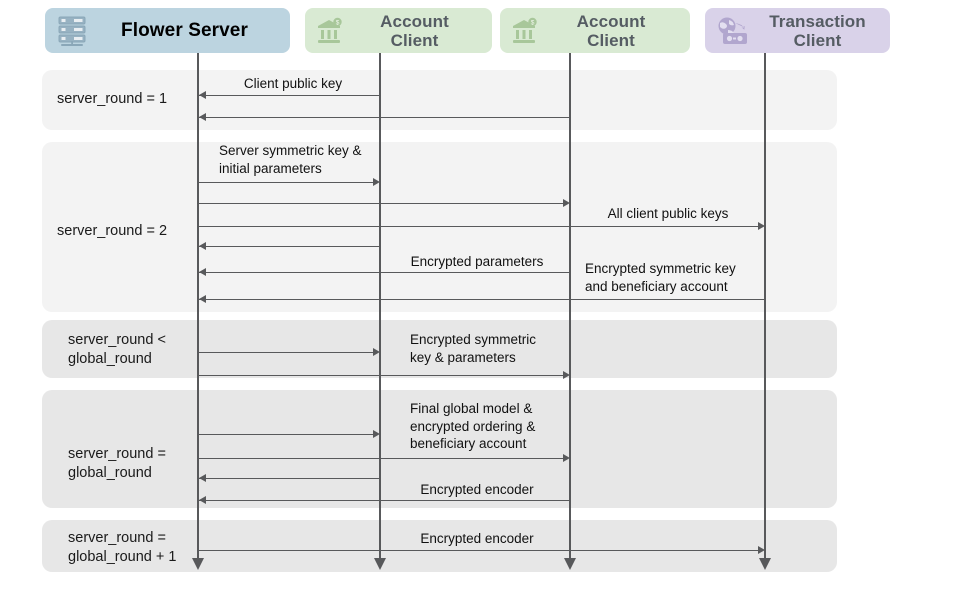 This screenshot has width=960, height=600. I want to click on message-label-m7: Encrypted parameters, so click(477, 261).